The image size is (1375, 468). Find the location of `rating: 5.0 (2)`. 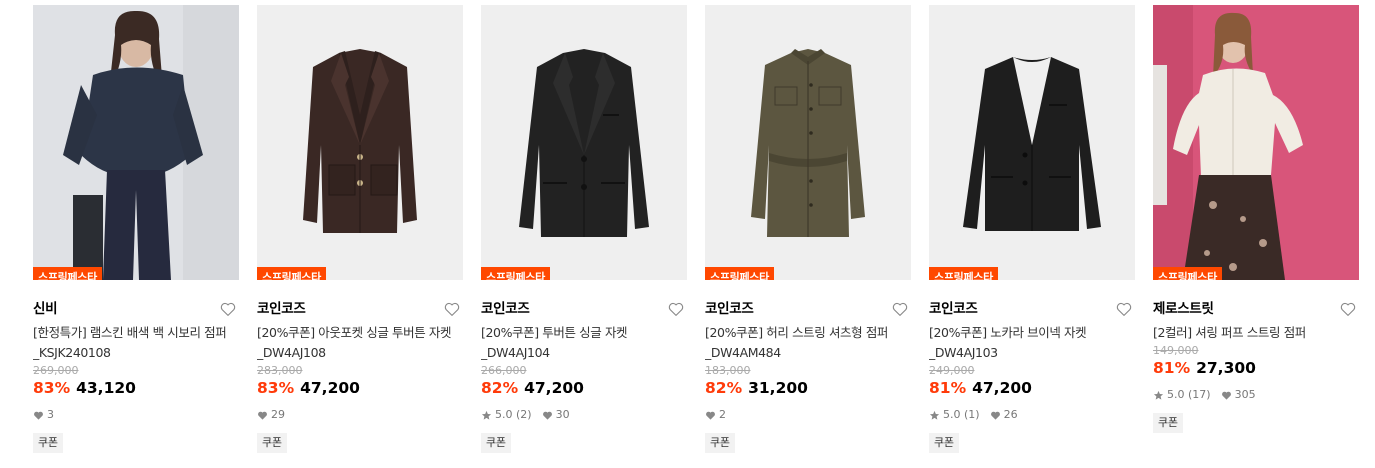

rating: 5.0 (2) is located at coordinates (513, 414).